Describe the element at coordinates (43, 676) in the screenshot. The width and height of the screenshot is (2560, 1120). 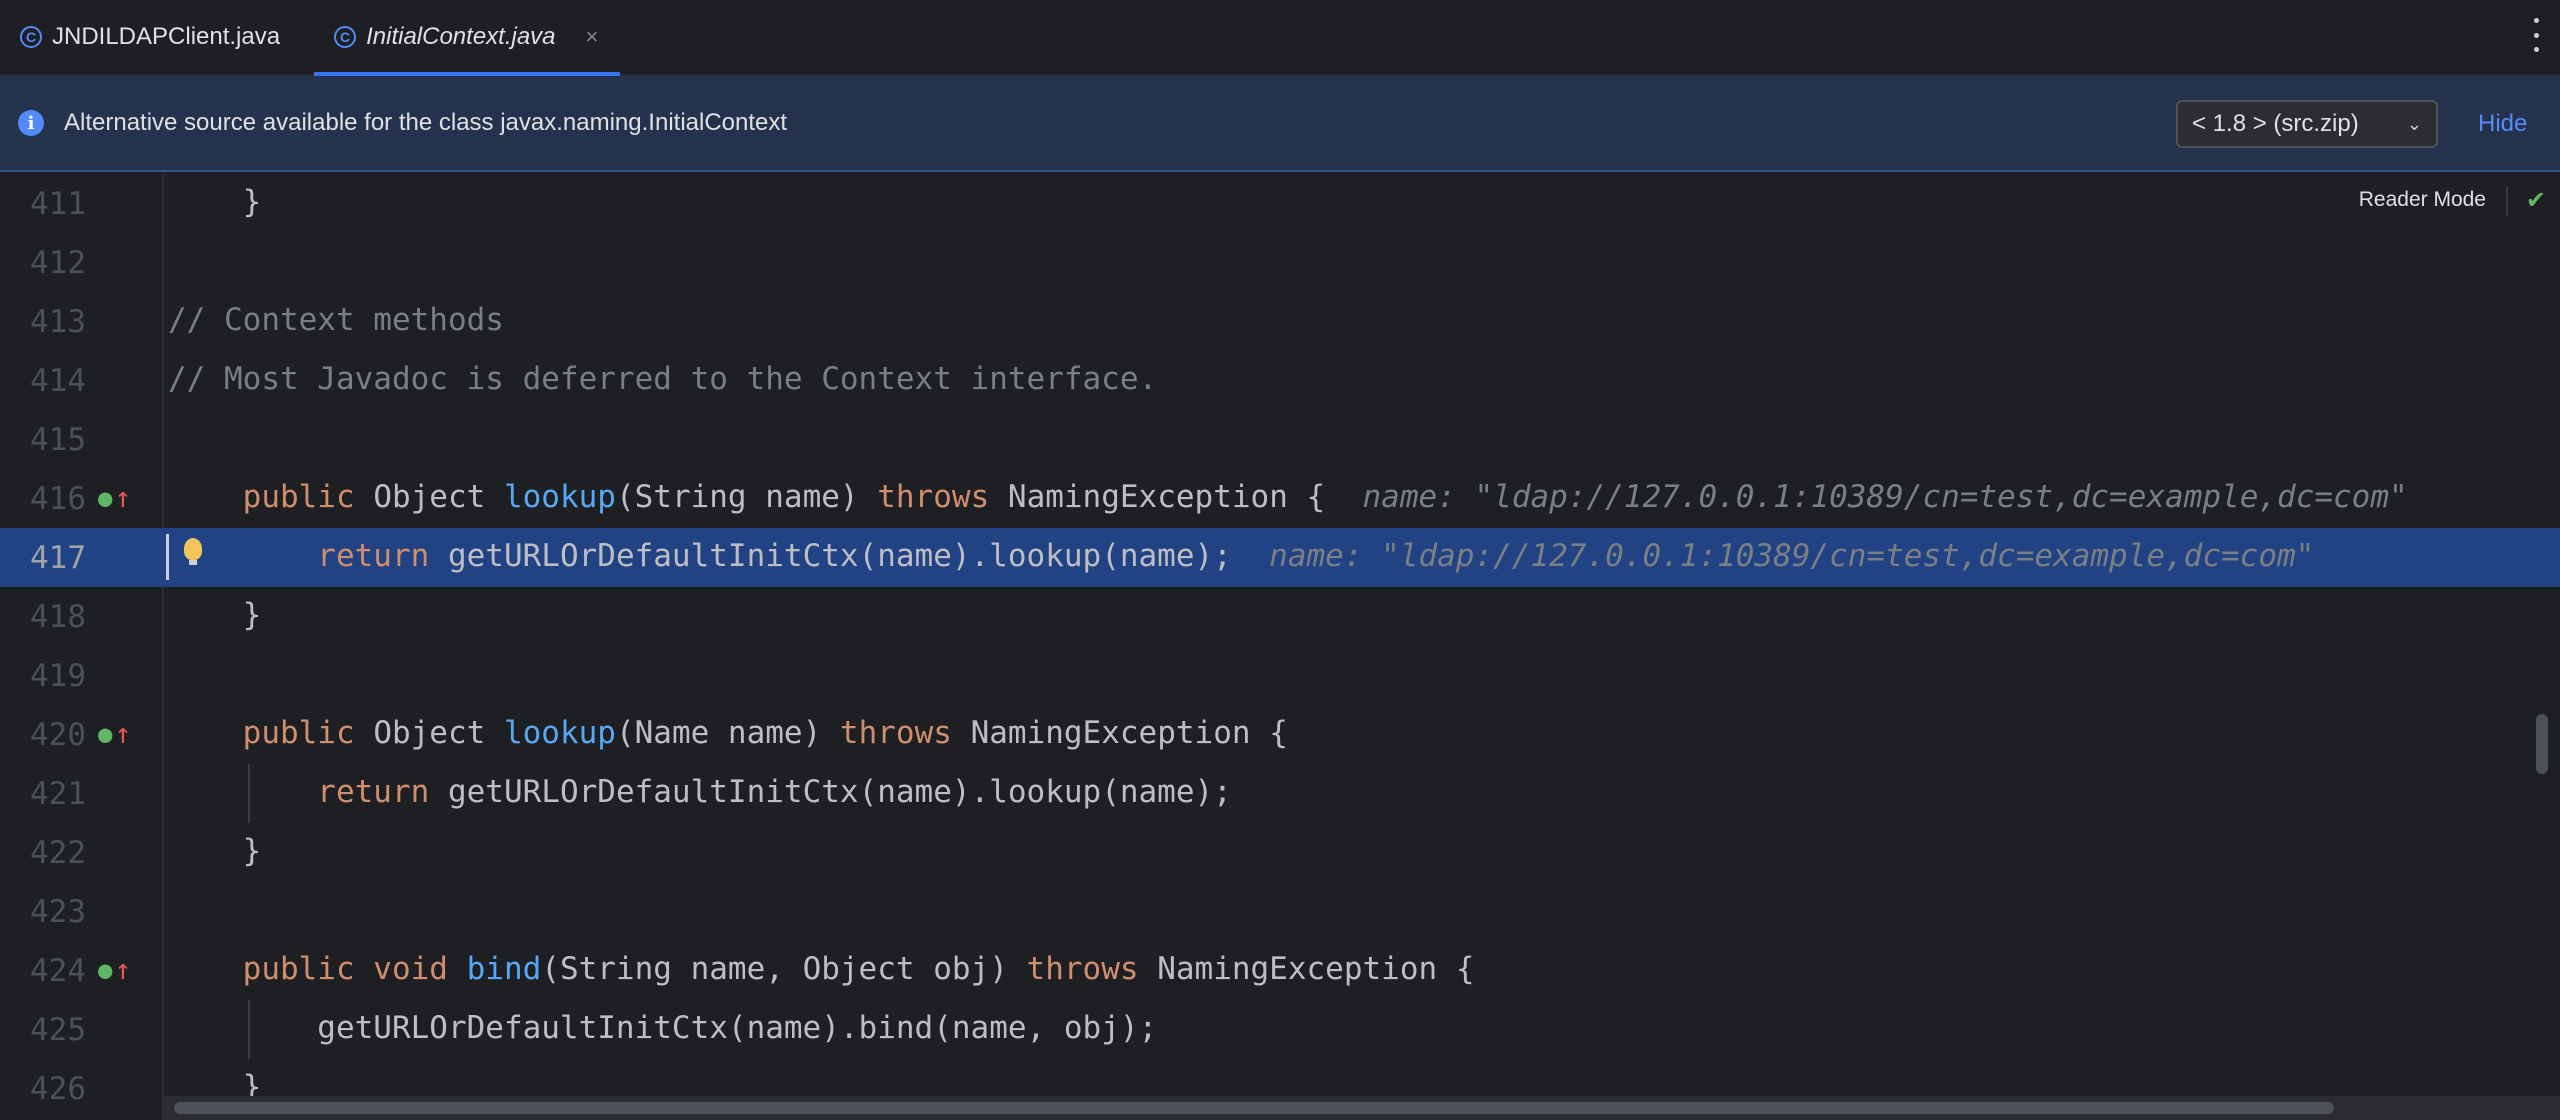
I see `line-number: 419` at that location.